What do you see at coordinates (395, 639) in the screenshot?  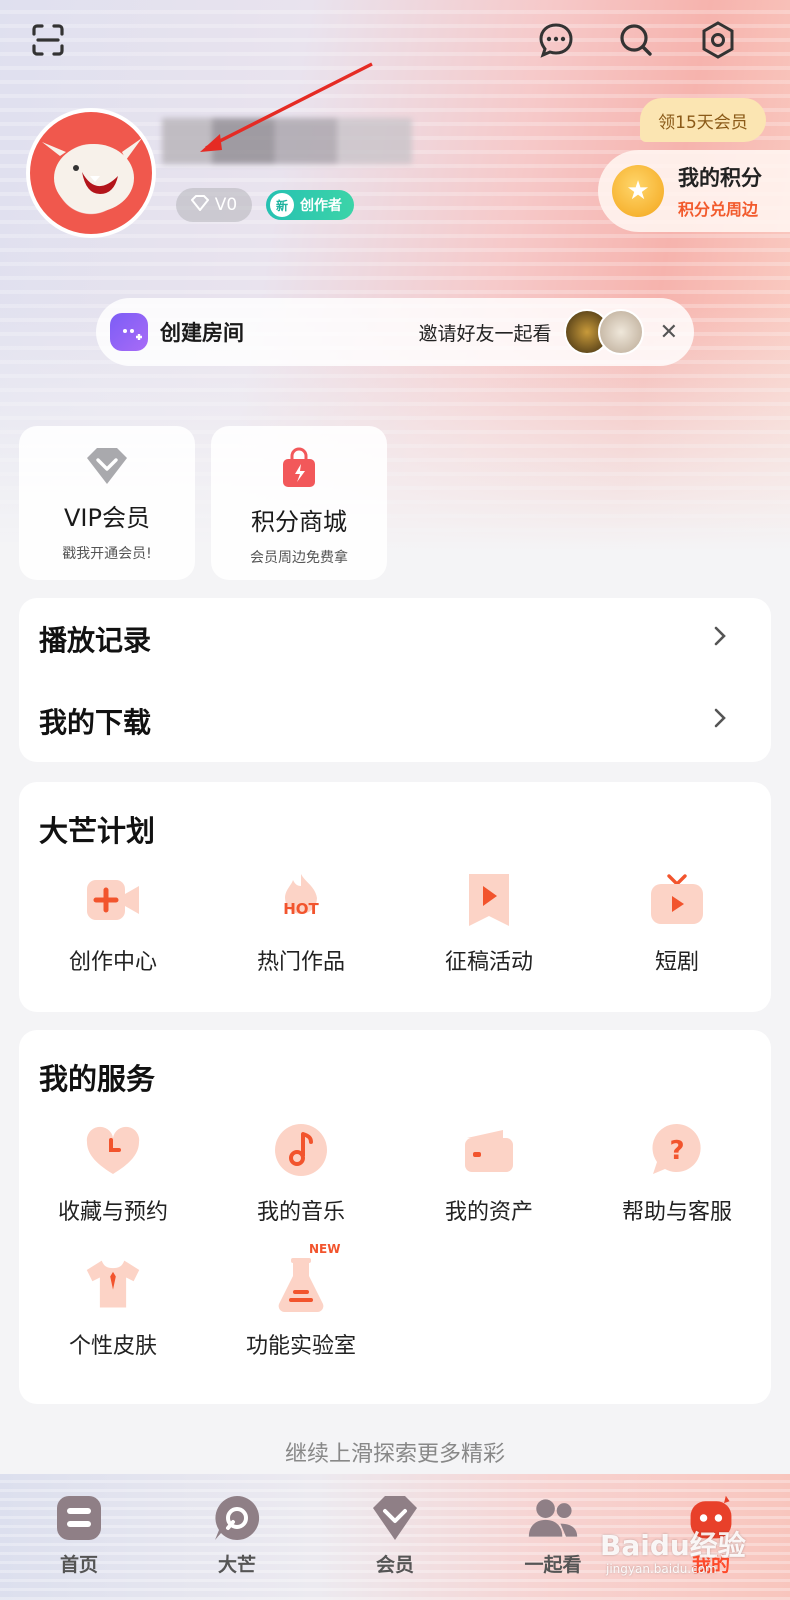 I see `play-history-row: 播放记录` at bounding box center [395, 639].